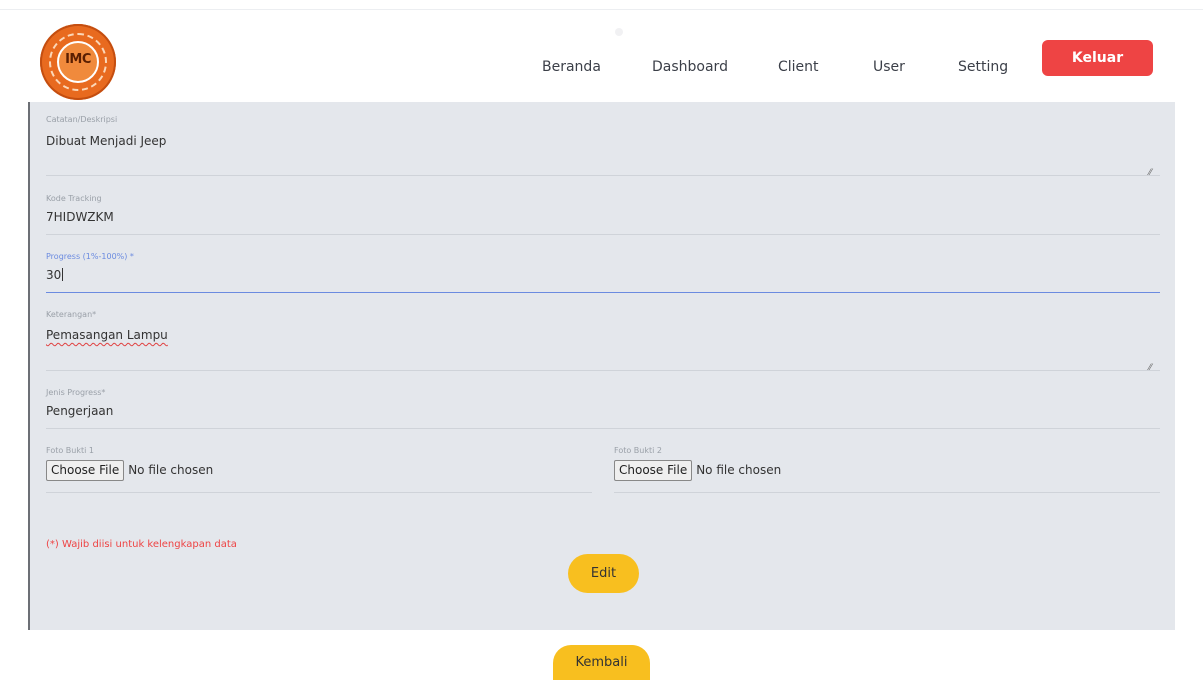 This screenshot has width=1203, height=680. I want to click on jenis-progress-label: Jenis Progress*, so click(76, 392).